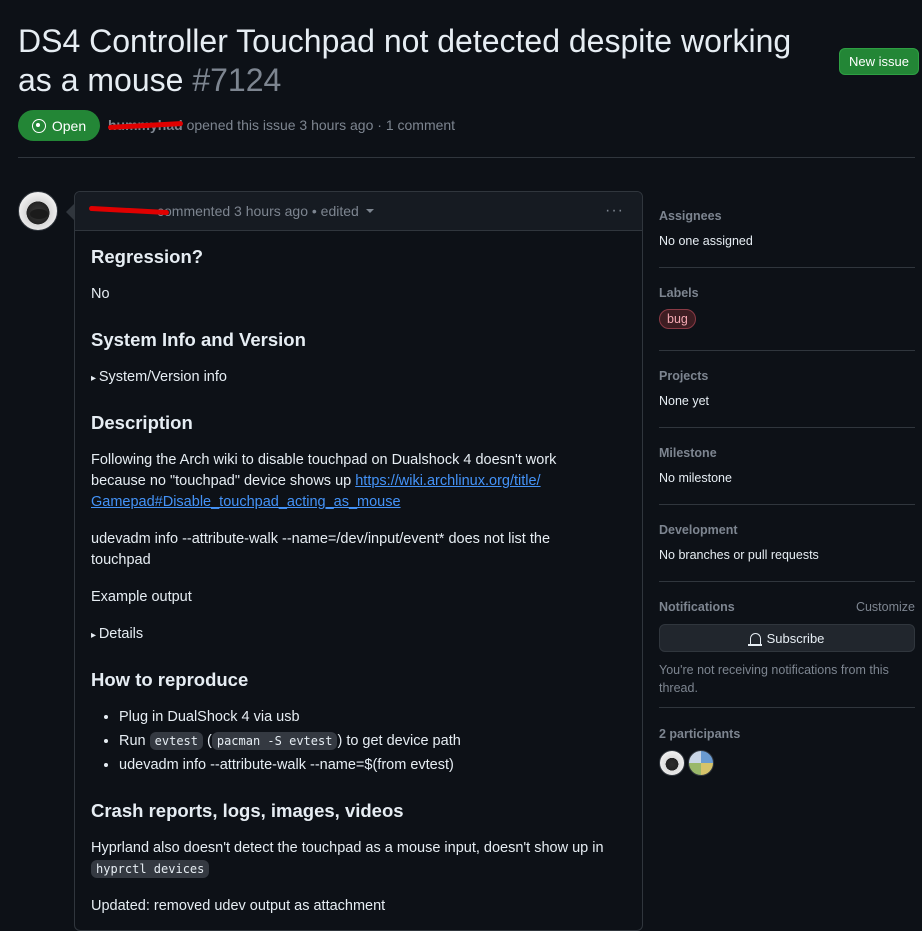 Image resolution: width=922 pixels, height=931 pixels. Describe the element at coordinates (170, 679) in the screenshot. I see `heading-how-to-reproduce: How to reproduce` at that location.